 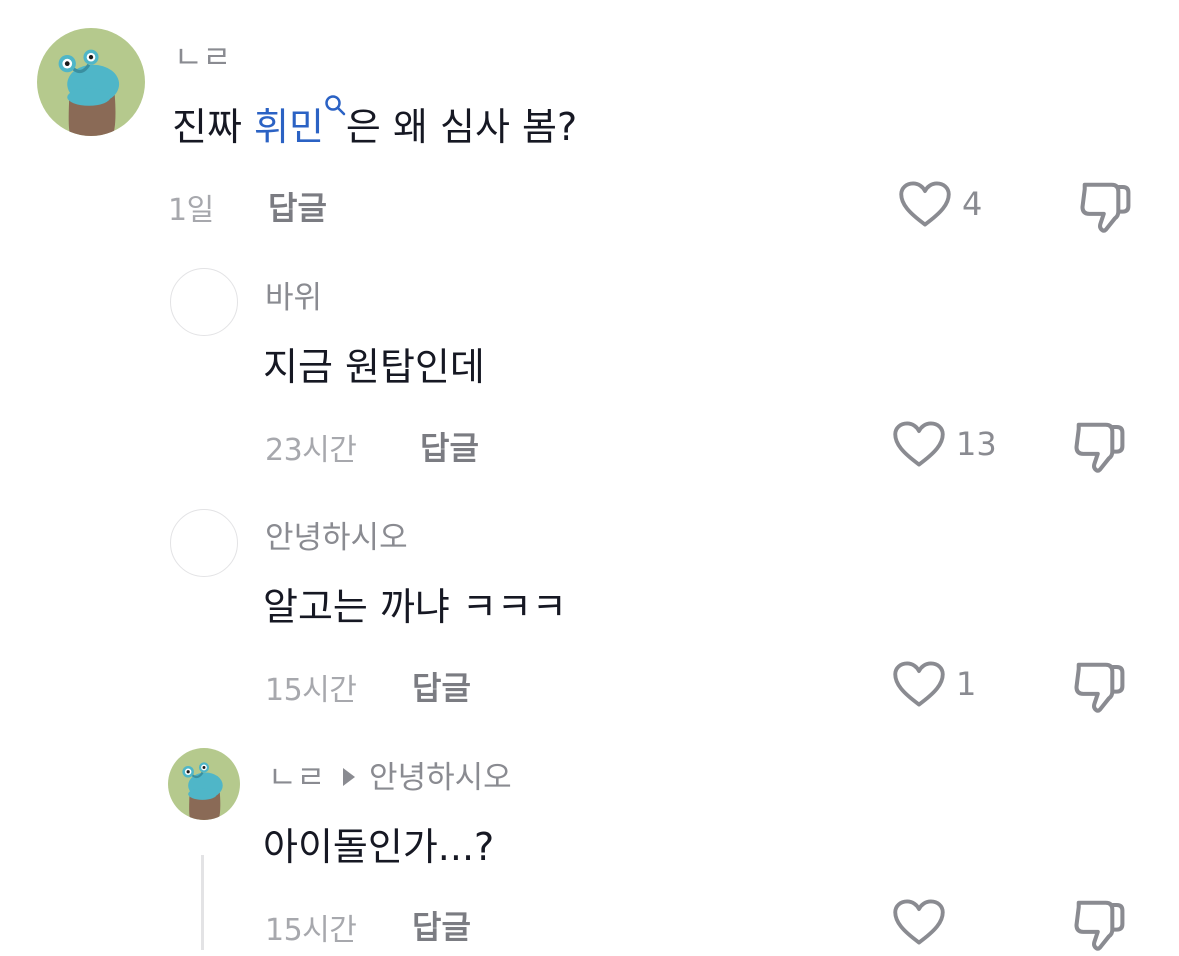 I want to click on like-count: 4, so click(x=972, y=204).